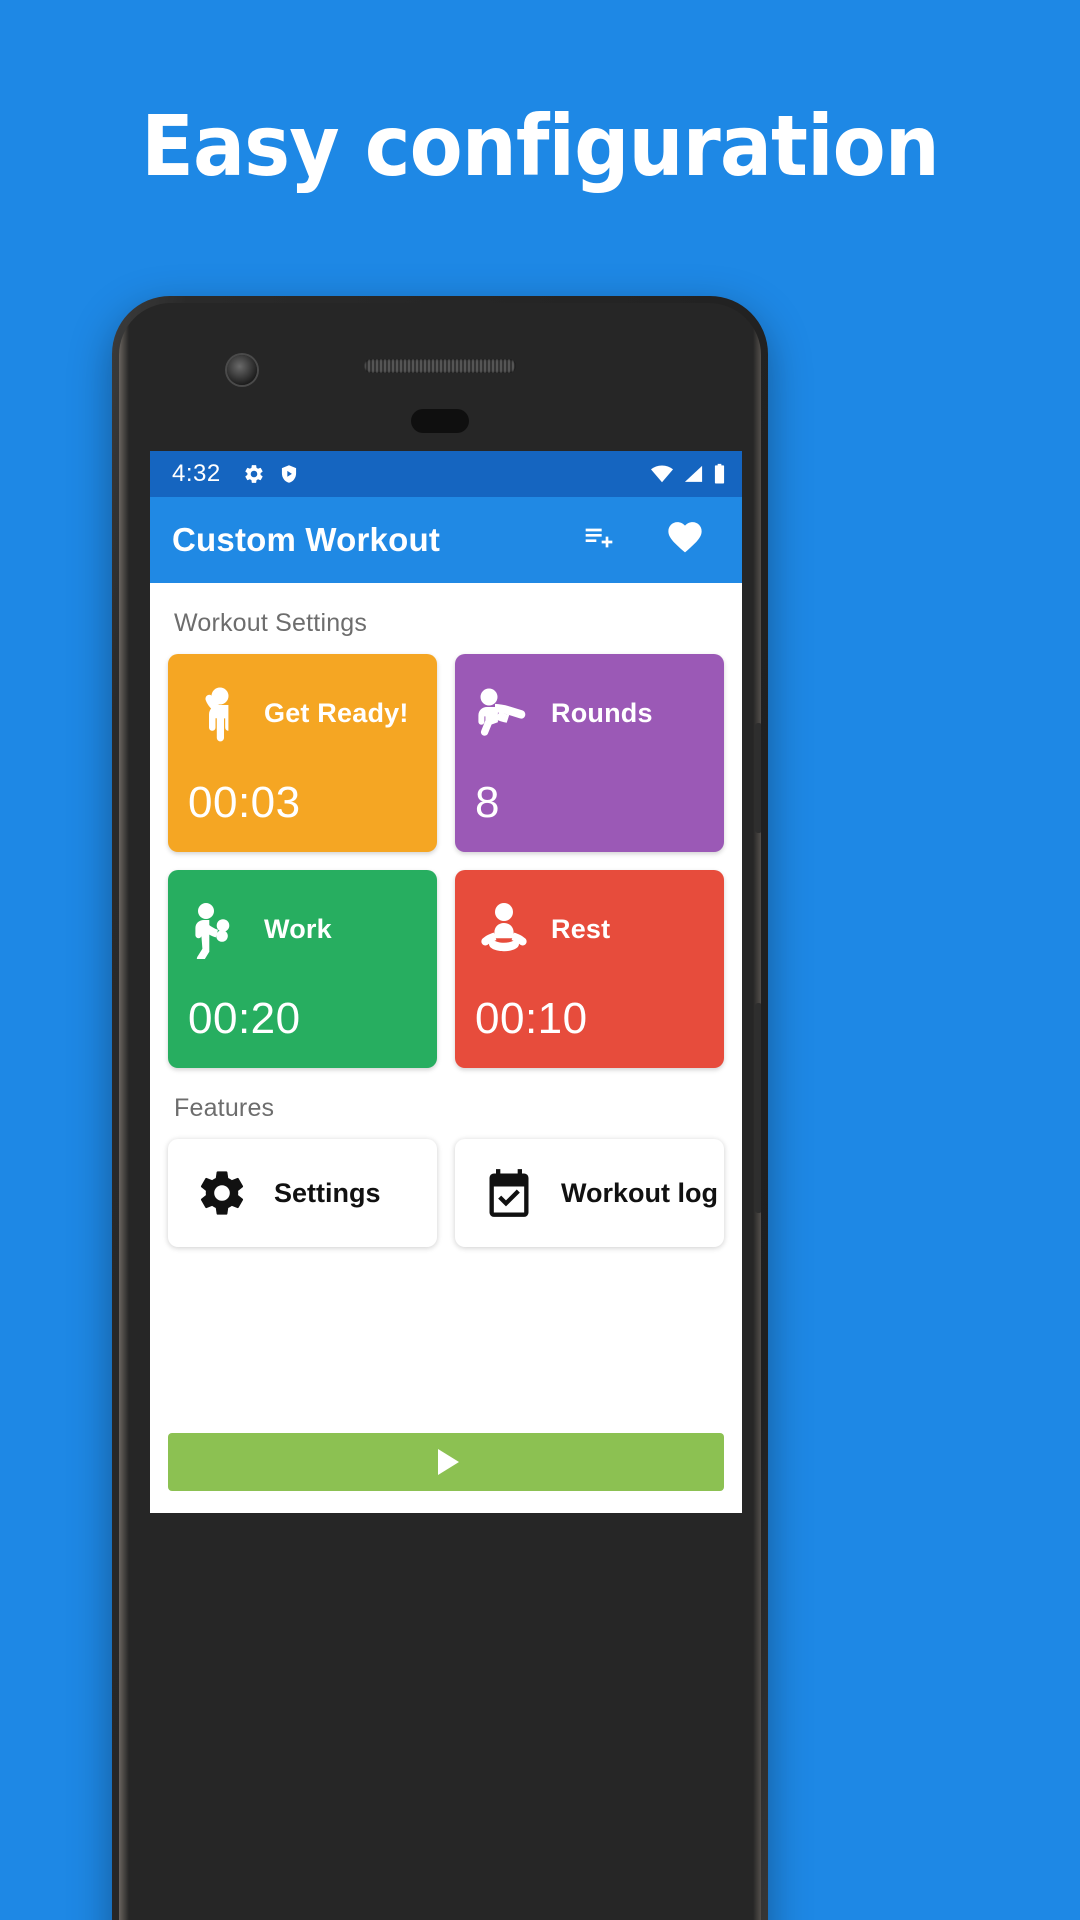 The image size is (1080, 1920). I want to click on card-title: Rounds, so click(602, 712).